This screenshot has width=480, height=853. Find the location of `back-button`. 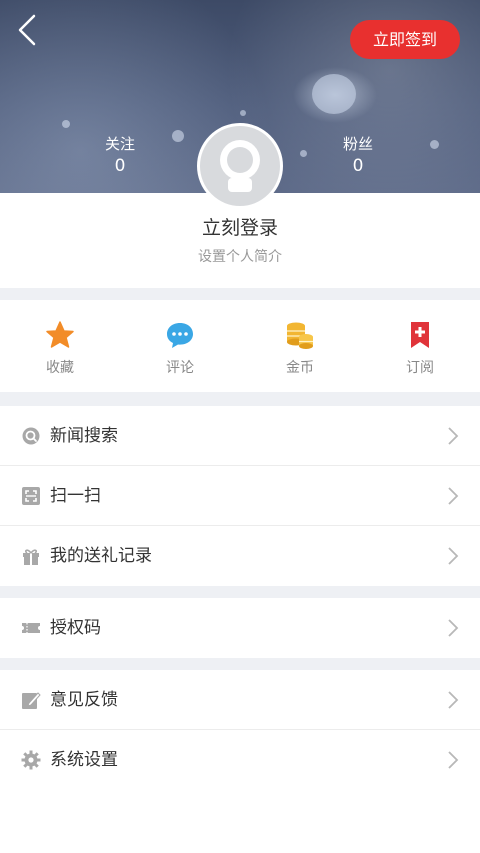

back-button is located at coordinates (28, 30).